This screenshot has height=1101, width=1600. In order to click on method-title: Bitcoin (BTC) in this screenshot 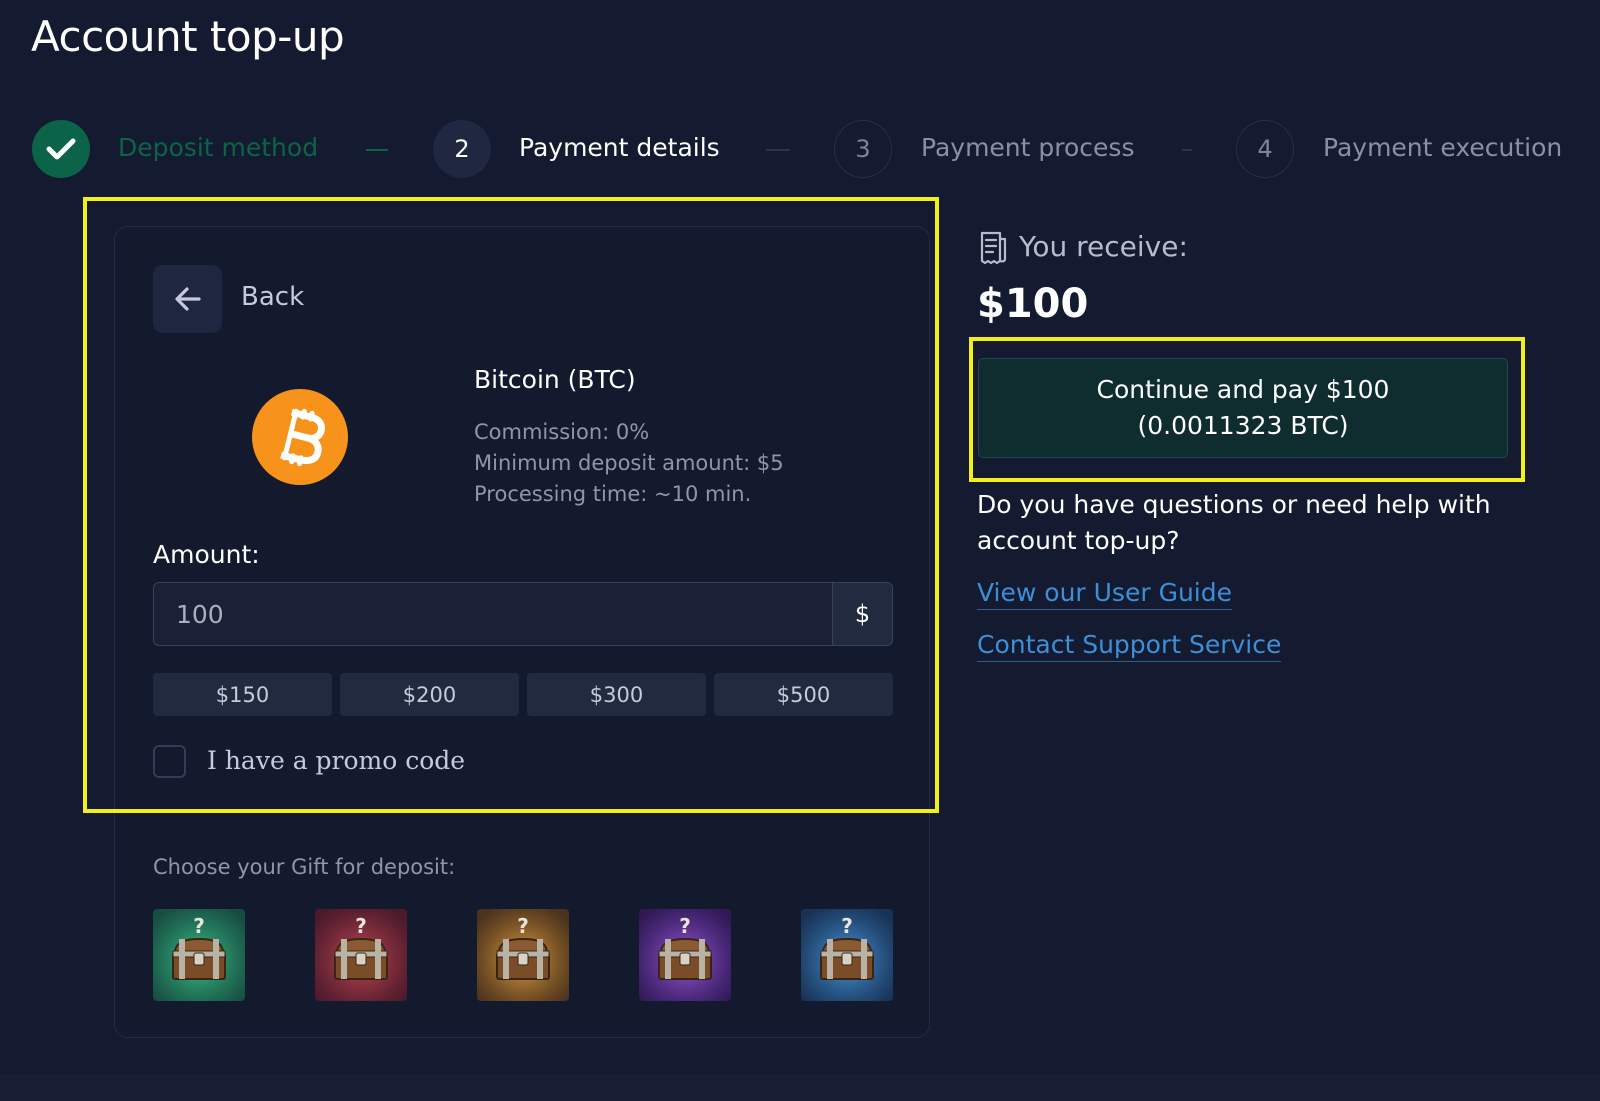, I will do `click(555, 379)`.